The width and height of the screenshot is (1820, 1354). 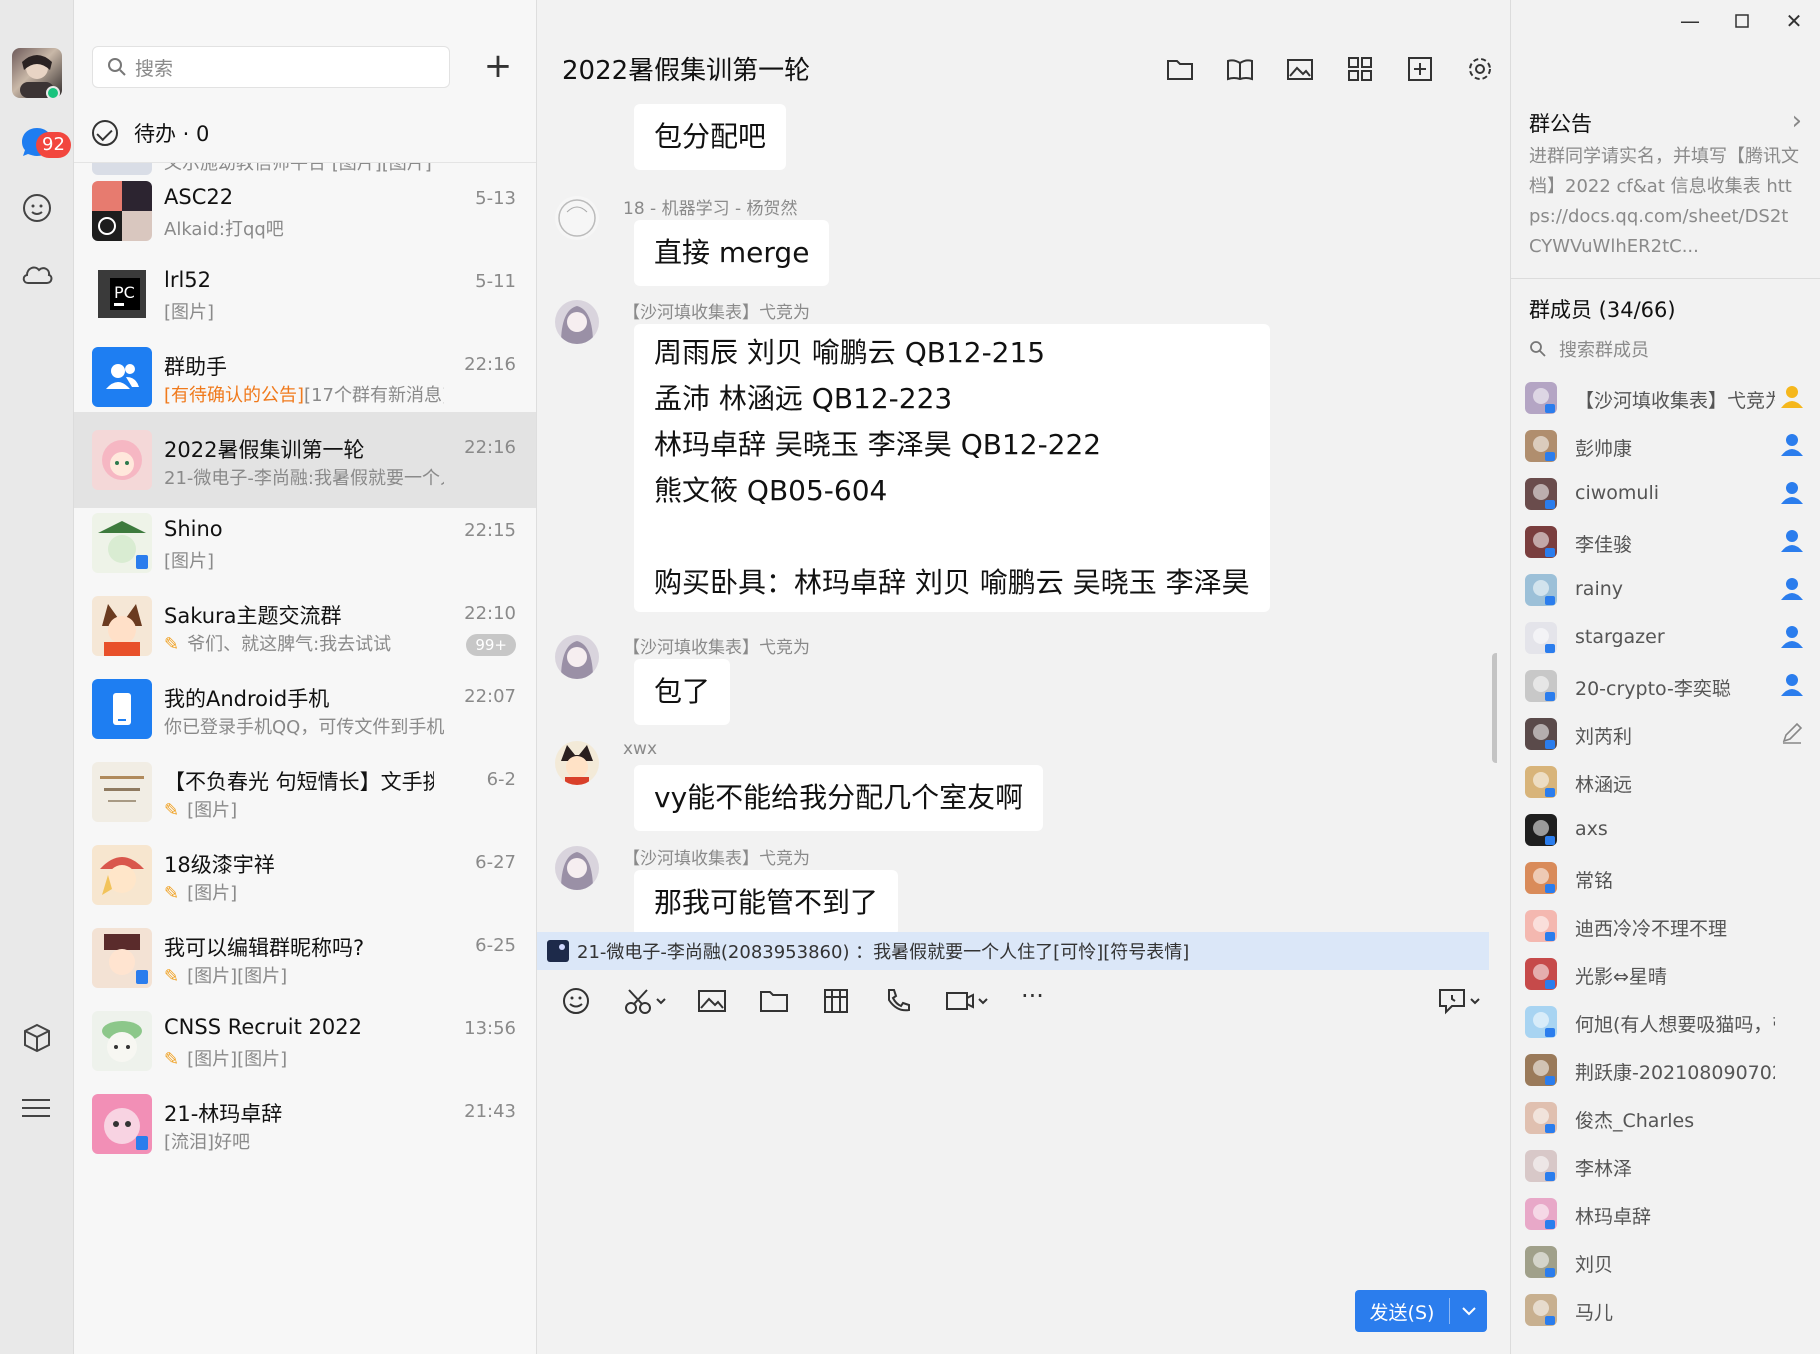 What do you see at coordinates (576, 1003) in the screenshot?
I see `emoji-icon` at bounding box center [576, 1003].